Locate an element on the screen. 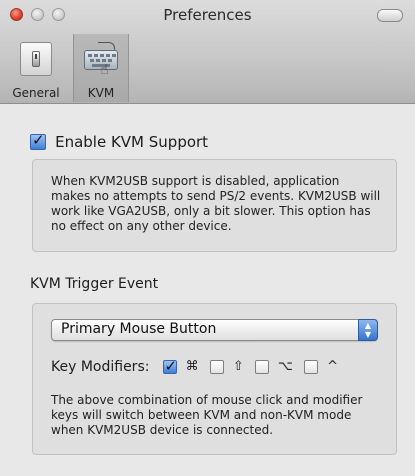  trigger-event-selected: Primary Mouse Button is located at coordinates (139, 329).